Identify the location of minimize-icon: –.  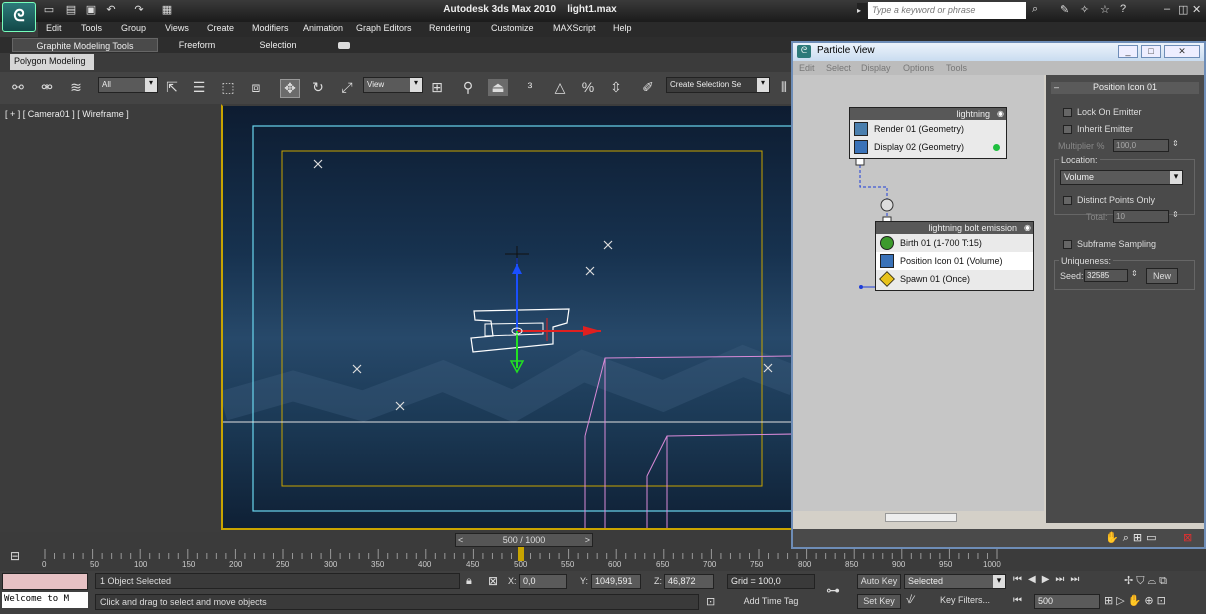
(1167, 9).